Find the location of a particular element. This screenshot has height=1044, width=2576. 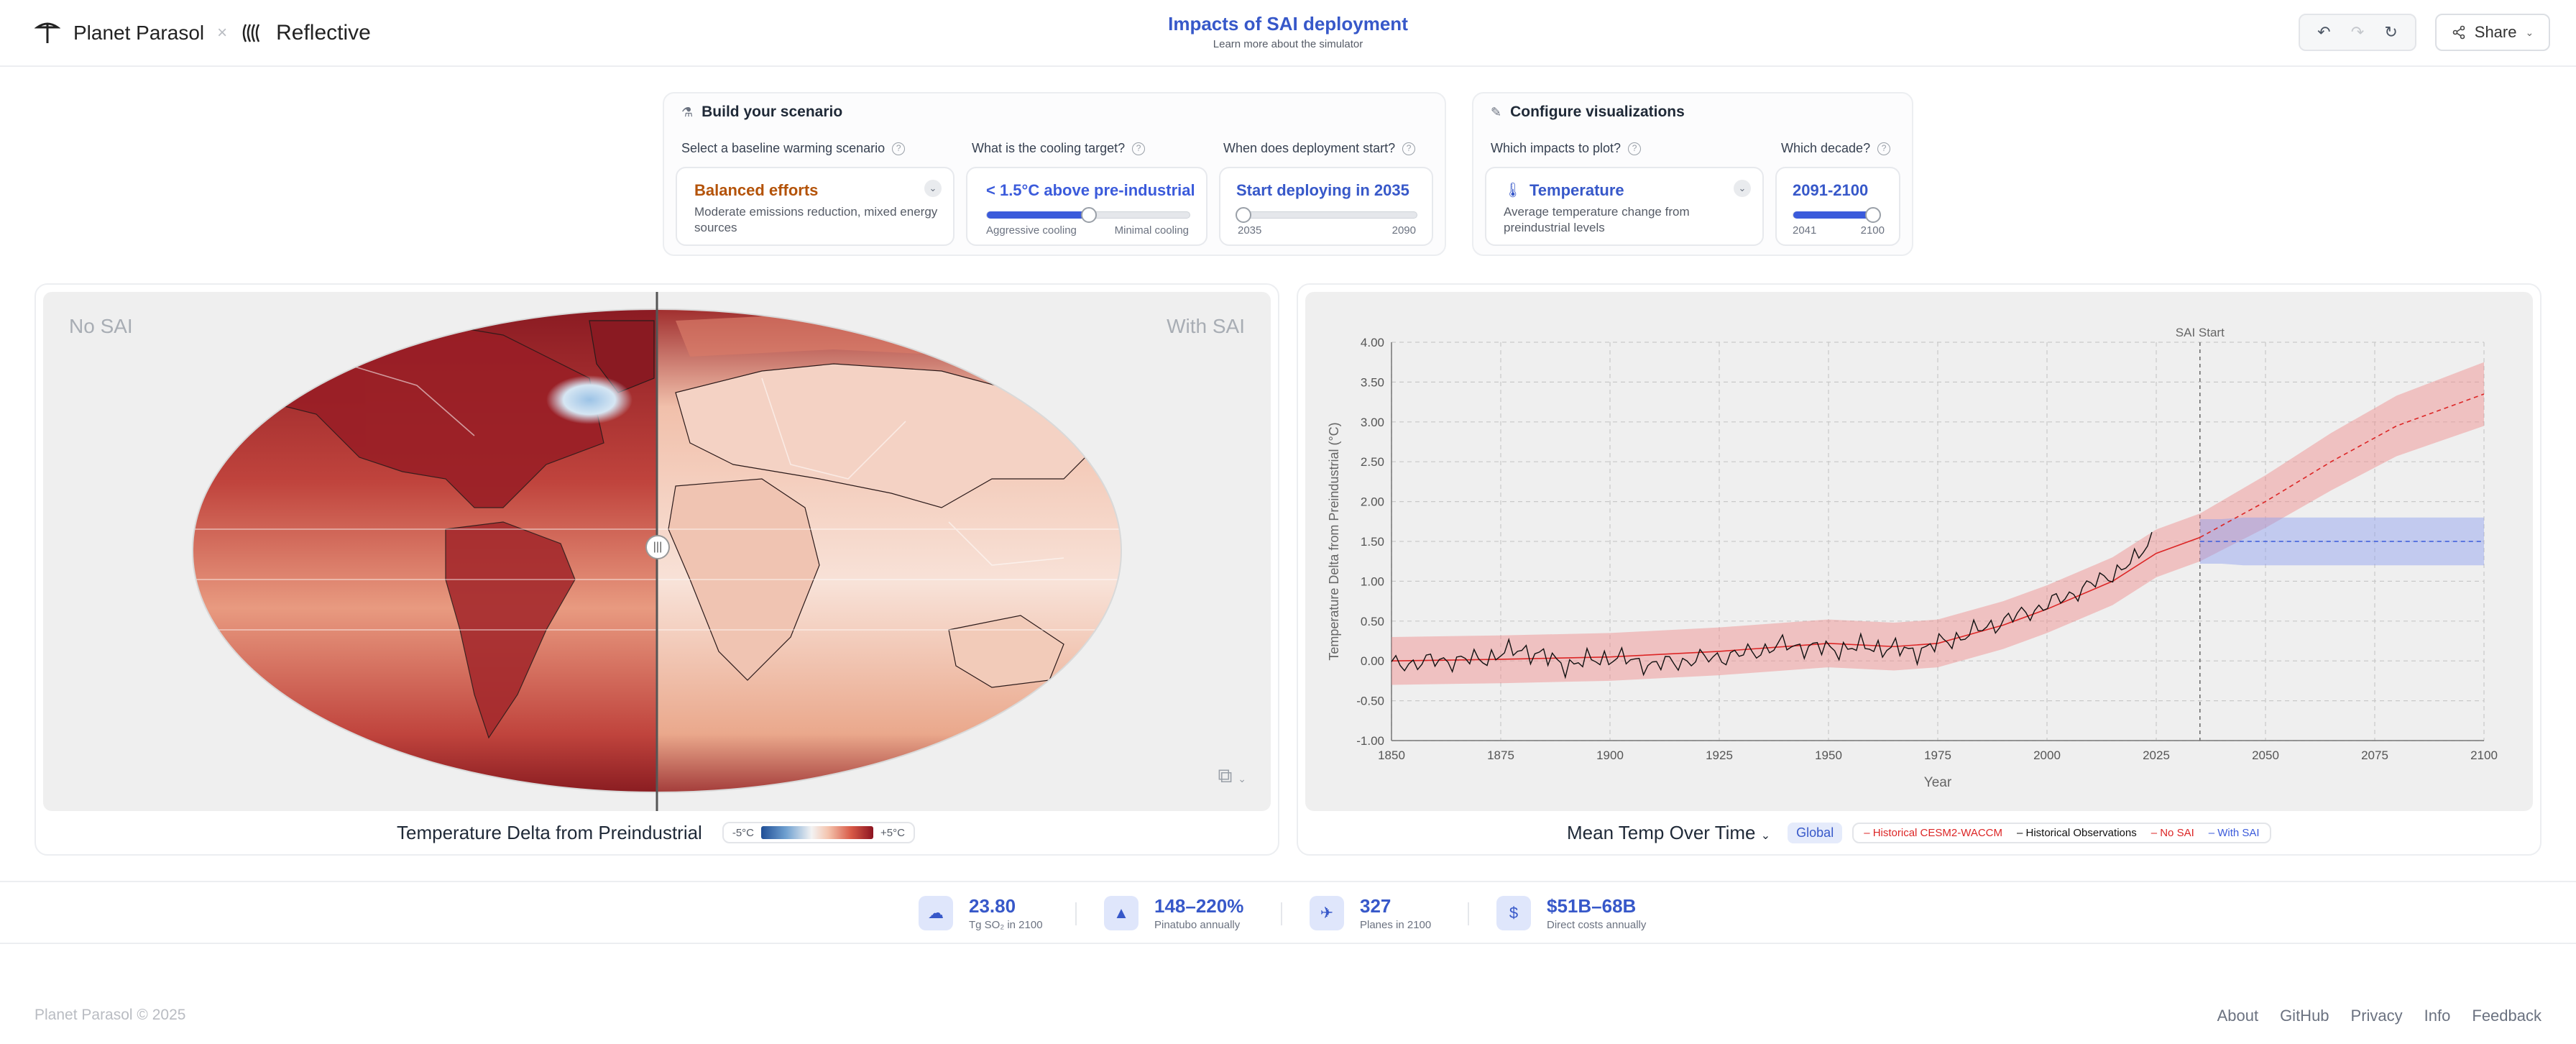

y-tick-label: 0.00 is located at coordinates (1372, 661).